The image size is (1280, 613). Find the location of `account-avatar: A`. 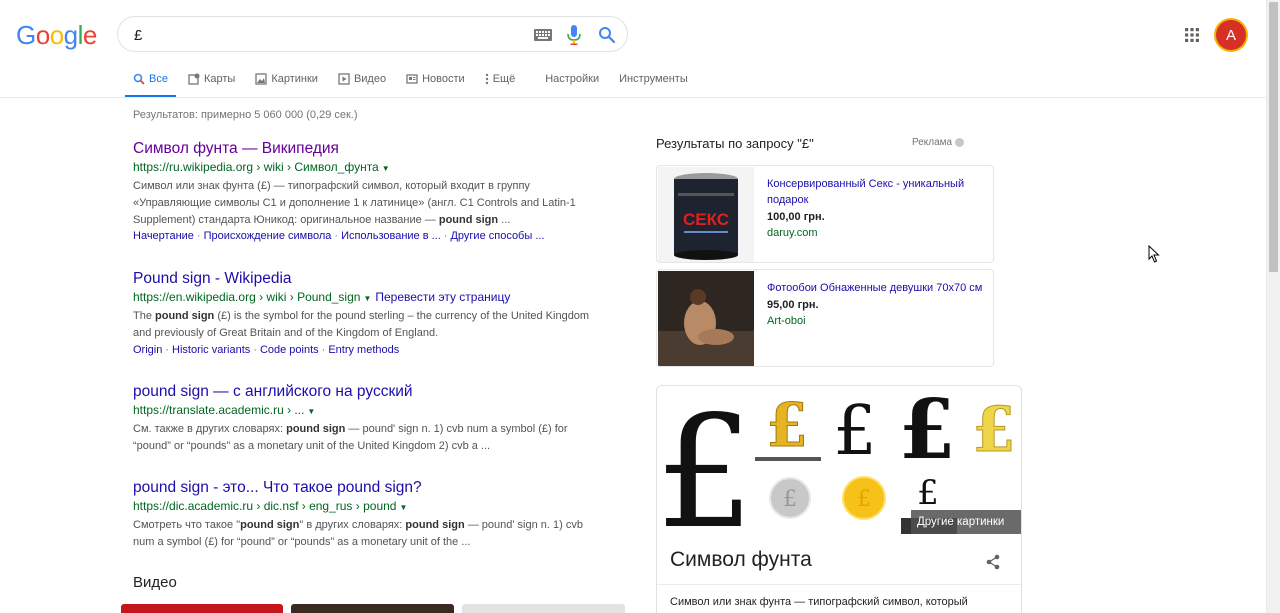

account-avatar: A is located at coordinates (1231, 35).